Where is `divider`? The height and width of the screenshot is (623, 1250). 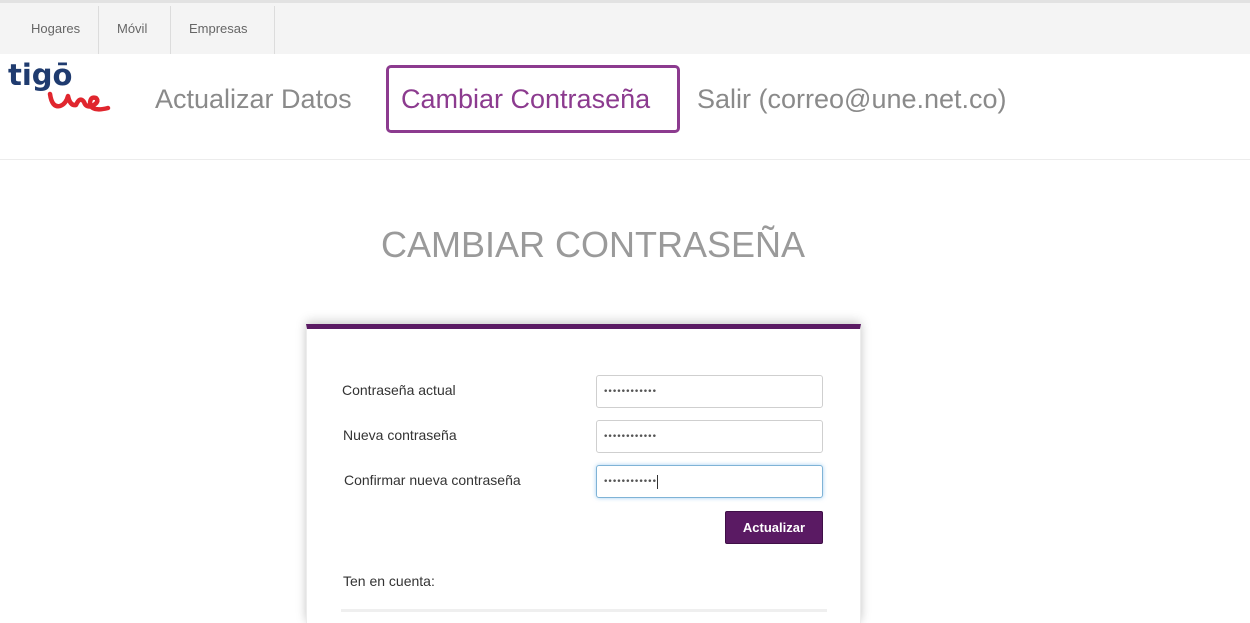 divider is located at coordinates (584, 610).